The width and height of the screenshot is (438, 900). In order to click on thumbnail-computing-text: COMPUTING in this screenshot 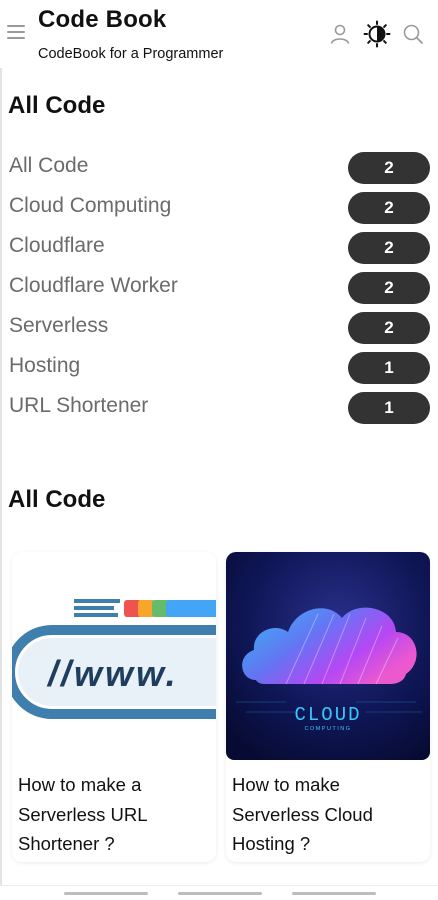, I will do `click(327, 729)`.